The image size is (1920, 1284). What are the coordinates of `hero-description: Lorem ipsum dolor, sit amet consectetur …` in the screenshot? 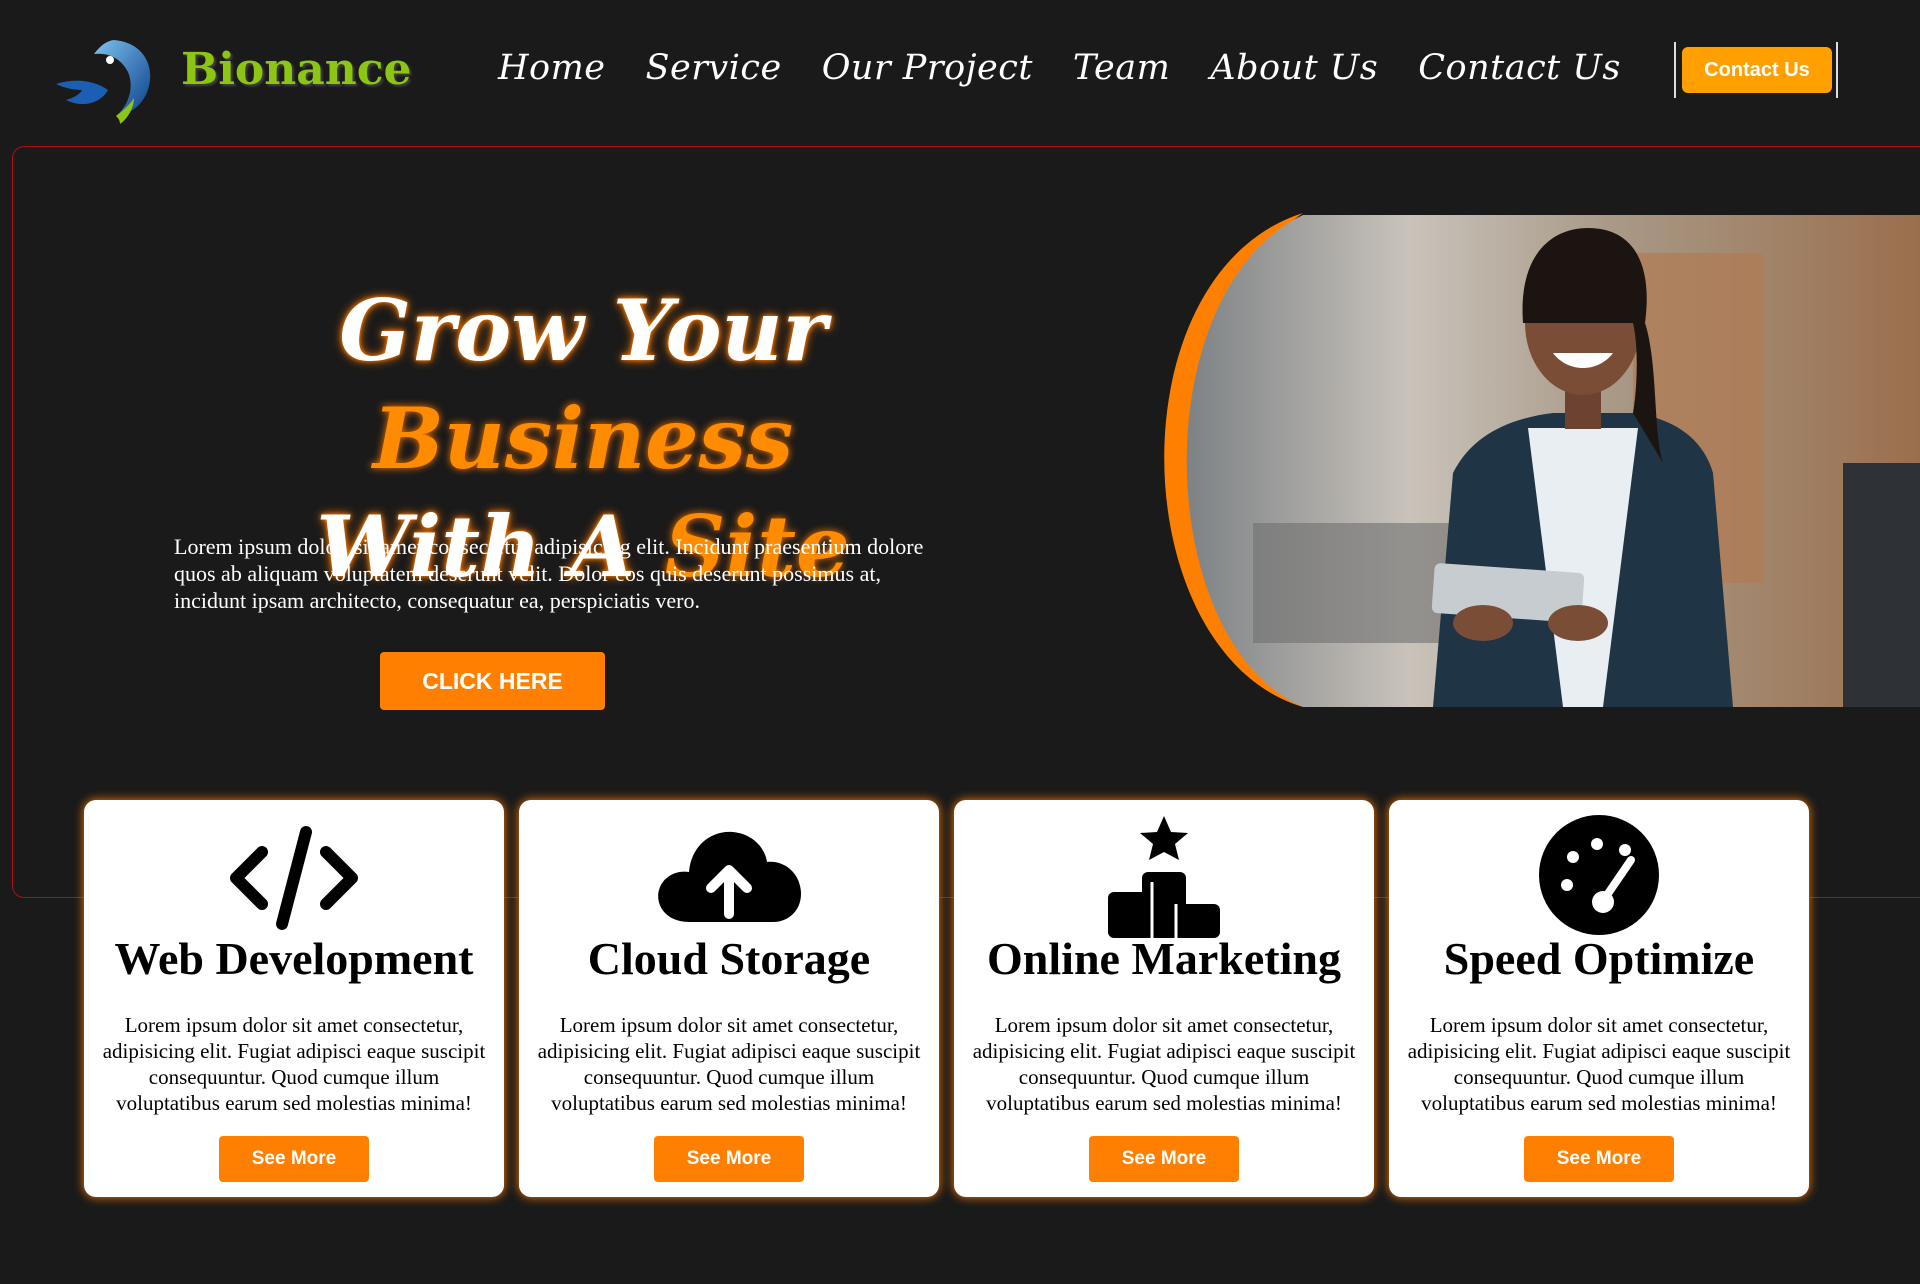 It's located at (549, 573).